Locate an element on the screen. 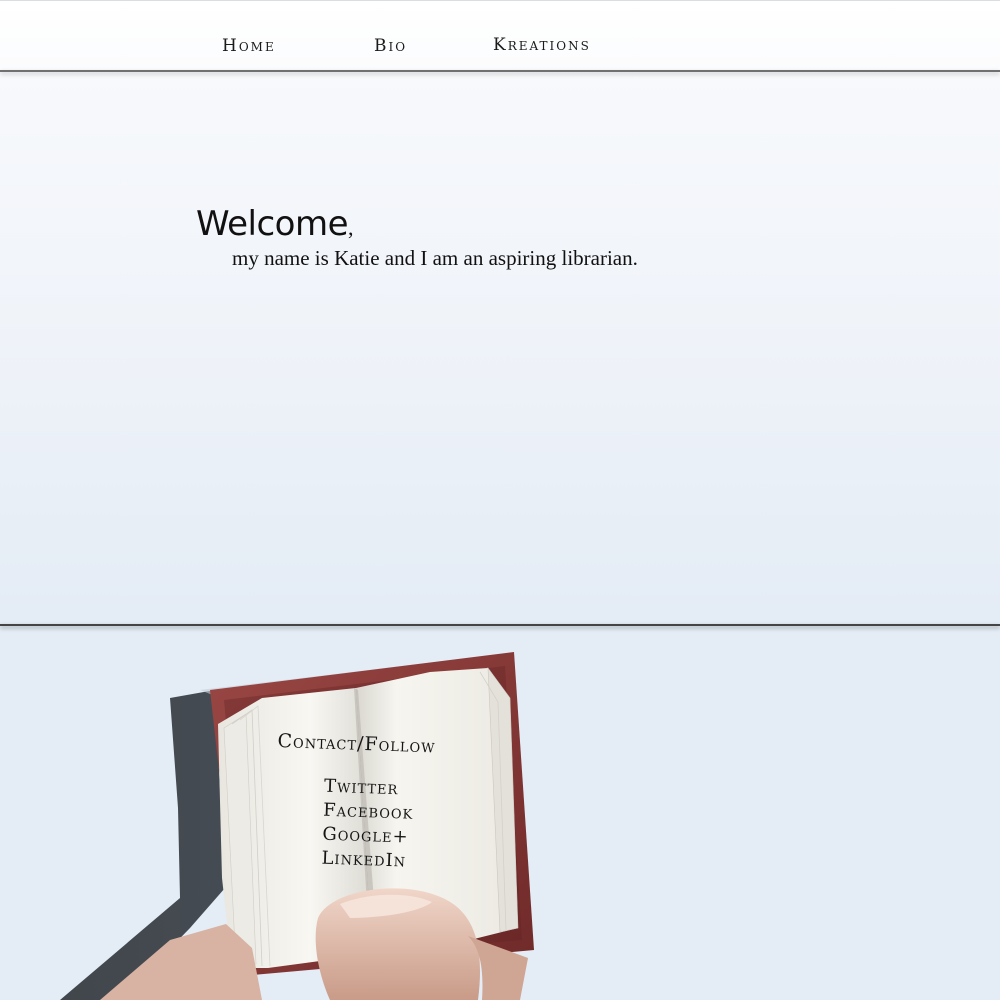 The width and height of the screenshot is (1000, 1000). section-divider is located at coordinates (500, 625).